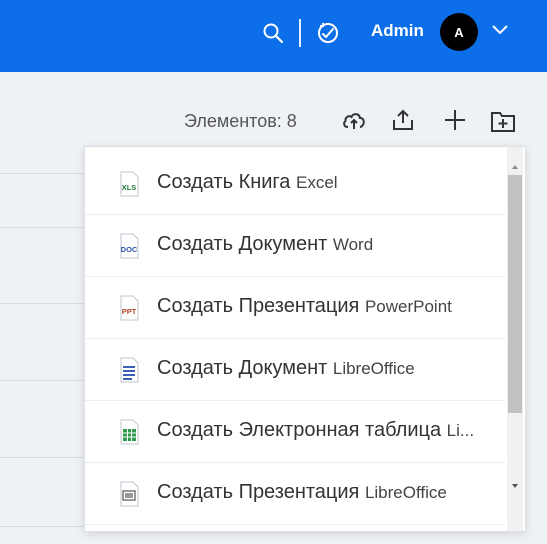 The height and width of the screenshot is (544, 547). I want to click on plus-icon, so click(455, 120).